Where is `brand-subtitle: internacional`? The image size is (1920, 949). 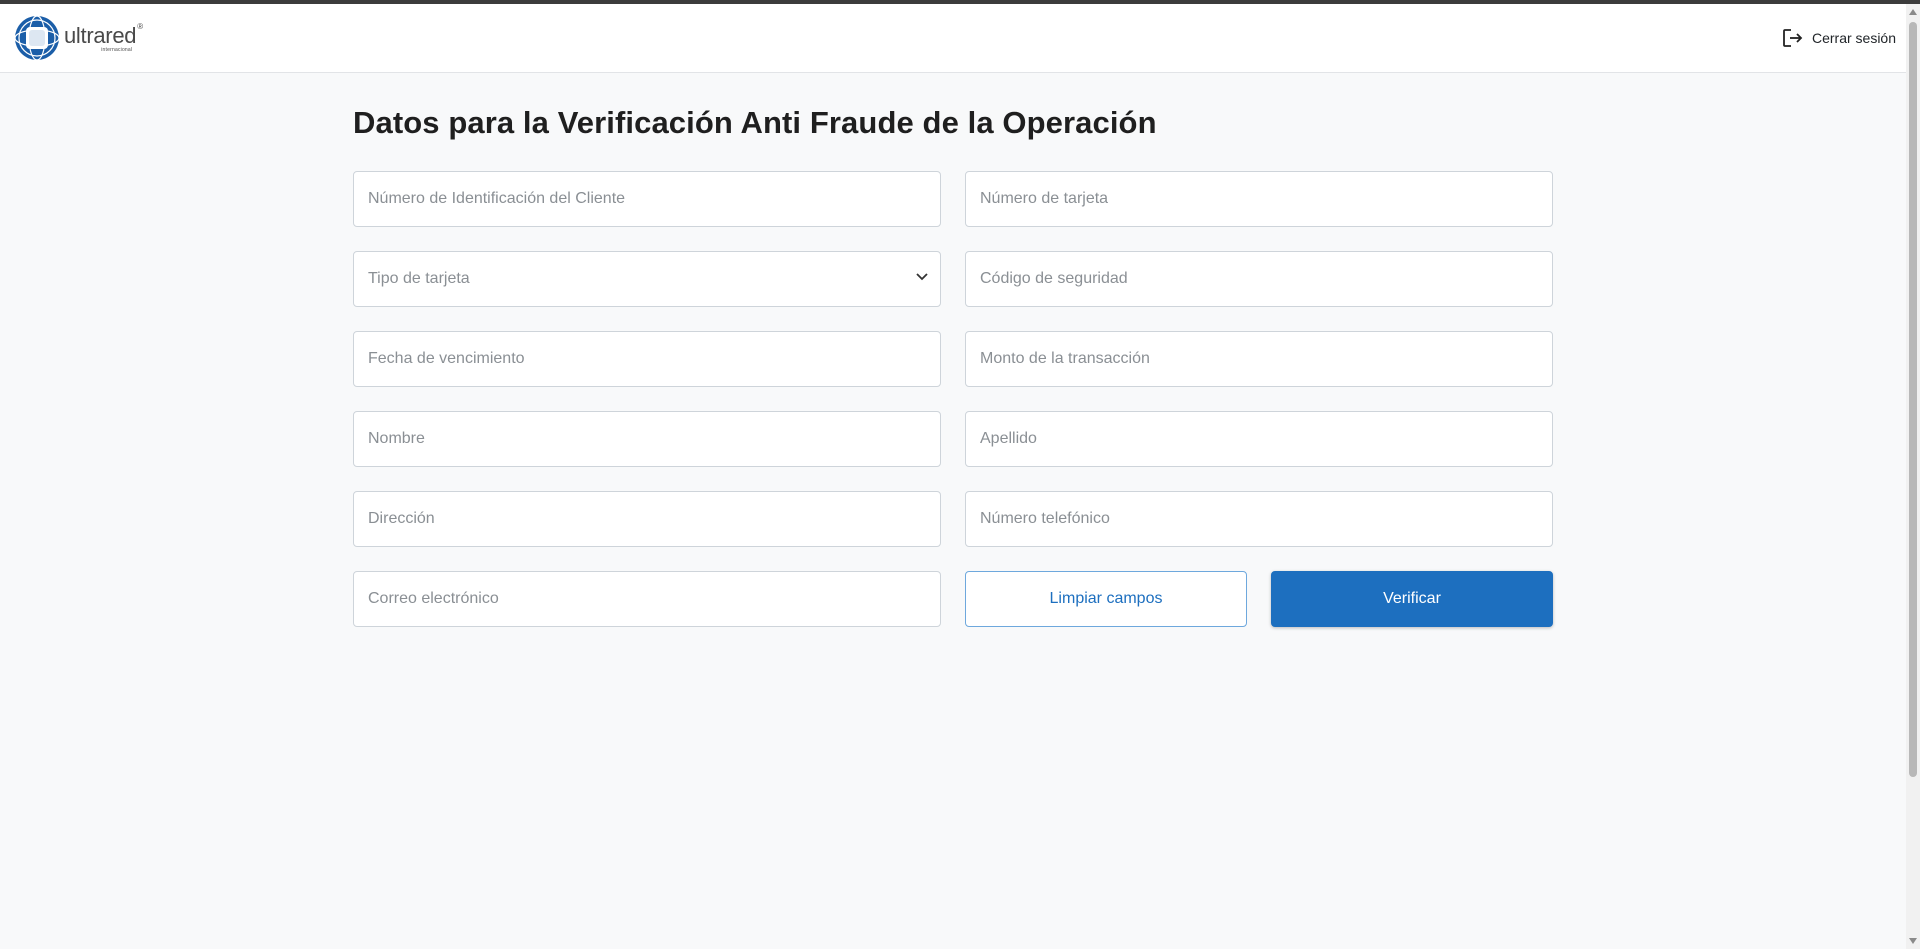 brand-subtitle: internacional is located at coordinates (117, 50).